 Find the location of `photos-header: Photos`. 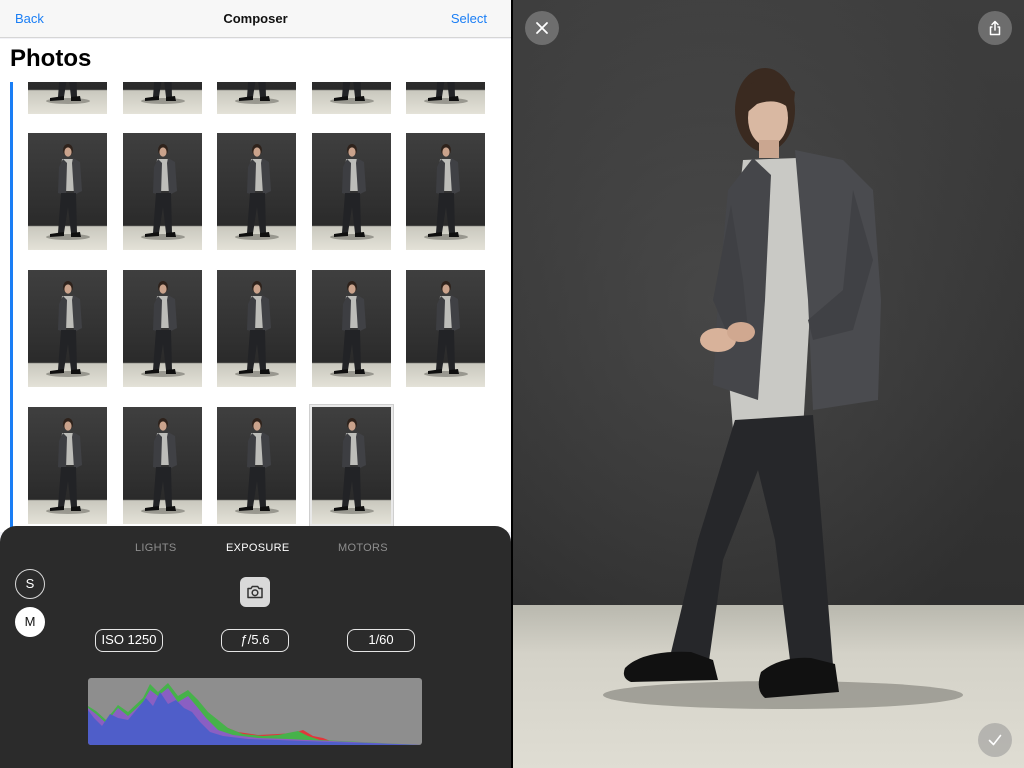

photos-header: Photos is located at coordinates (255, 60).